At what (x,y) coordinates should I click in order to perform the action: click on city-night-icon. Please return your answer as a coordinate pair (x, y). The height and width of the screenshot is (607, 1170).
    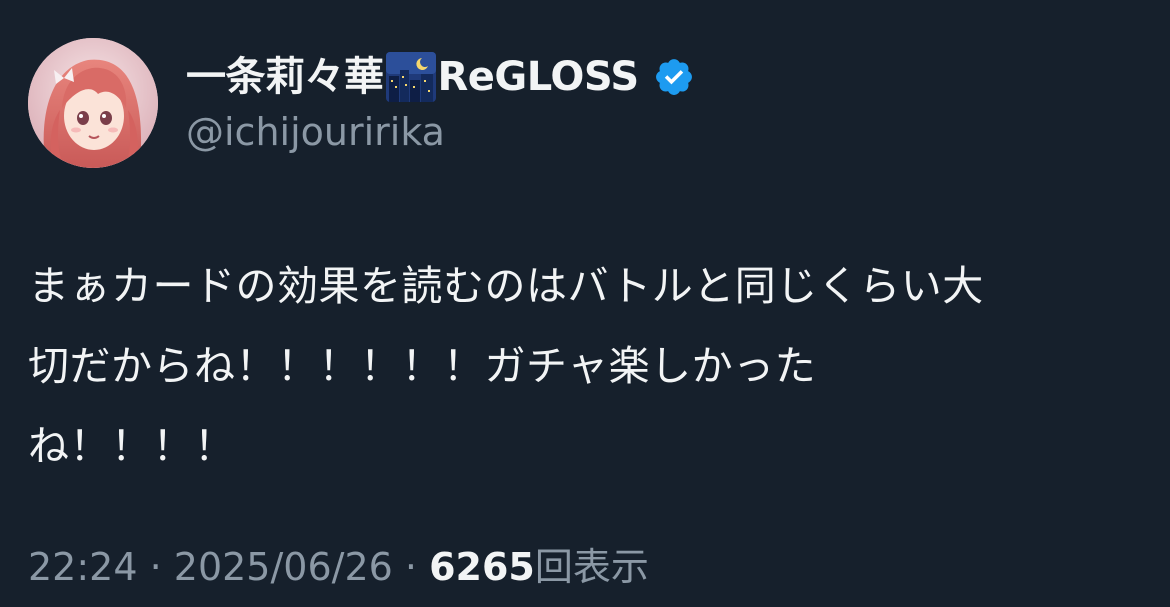
    Looking at the image, I should click on (410, 77).